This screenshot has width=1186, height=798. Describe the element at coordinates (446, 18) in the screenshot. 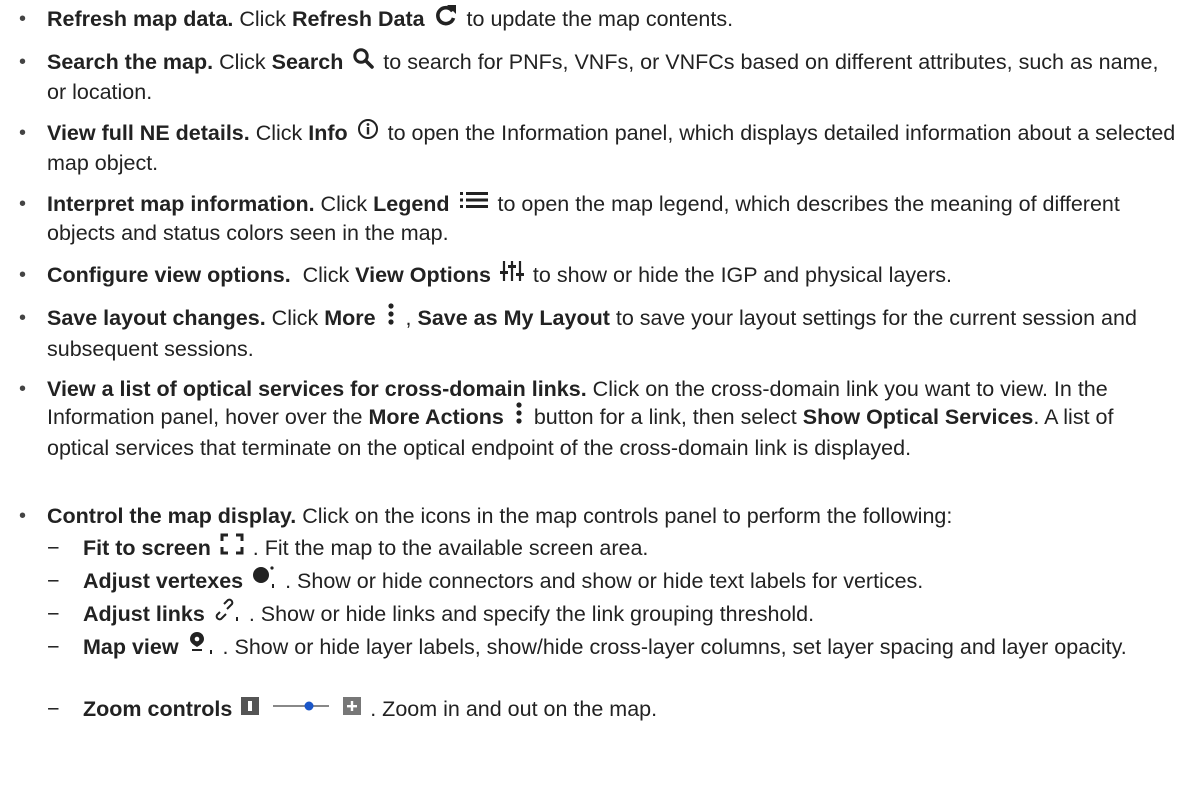

I see `refresh-icon` at that location.